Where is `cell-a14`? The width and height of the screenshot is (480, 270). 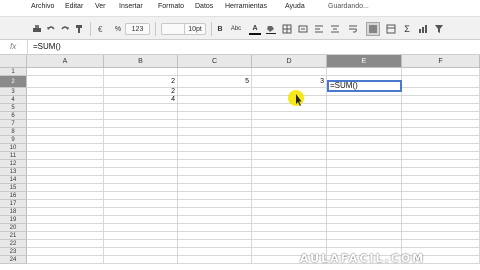
cell-a14 is located at coordinates (65, 180).